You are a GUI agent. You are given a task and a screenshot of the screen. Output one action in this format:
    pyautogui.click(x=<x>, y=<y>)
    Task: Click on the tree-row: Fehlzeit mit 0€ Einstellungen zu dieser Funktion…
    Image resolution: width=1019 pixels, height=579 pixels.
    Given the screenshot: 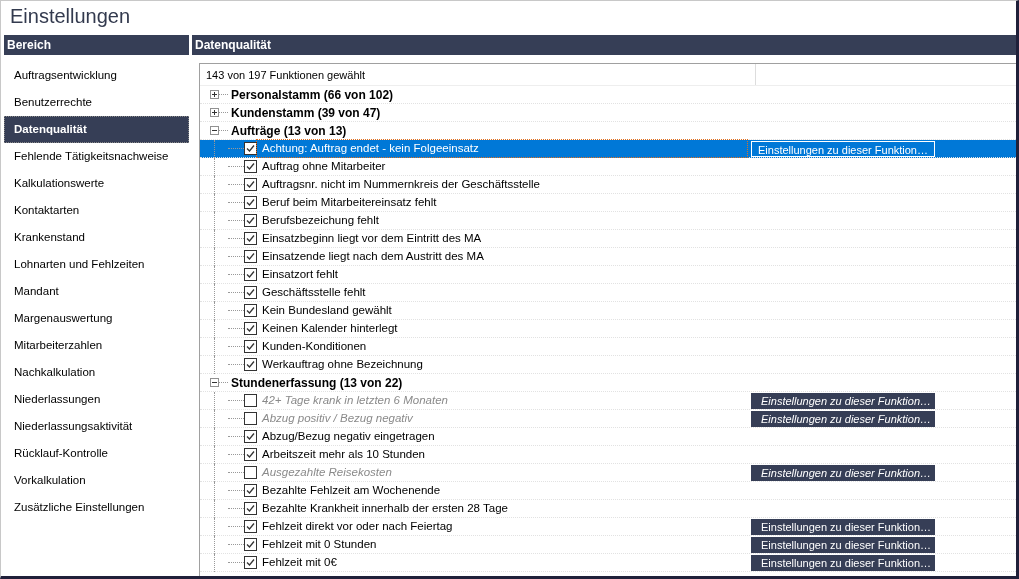 What is the action you would take?
    pyautogui.click(x=608, y=563)
    